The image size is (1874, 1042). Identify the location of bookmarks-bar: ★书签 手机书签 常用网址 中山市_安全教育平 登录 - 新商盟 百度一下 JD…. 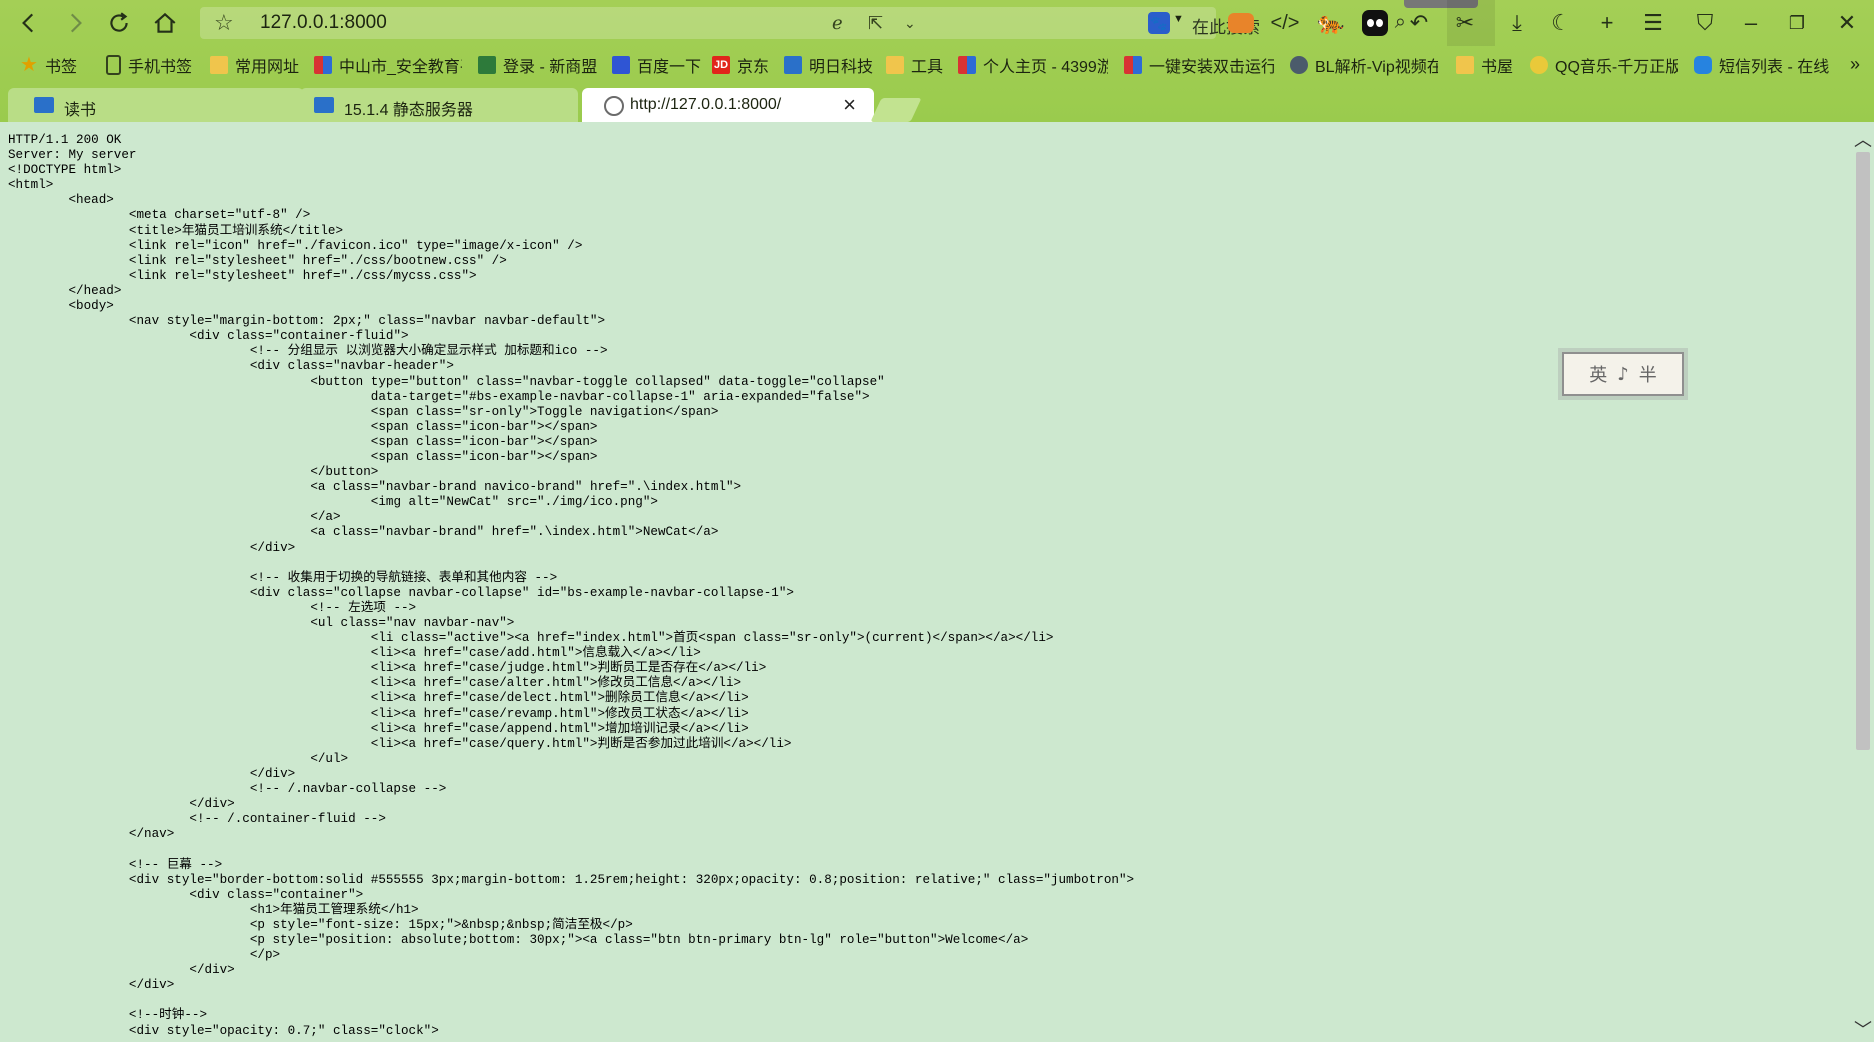
(937, 65).